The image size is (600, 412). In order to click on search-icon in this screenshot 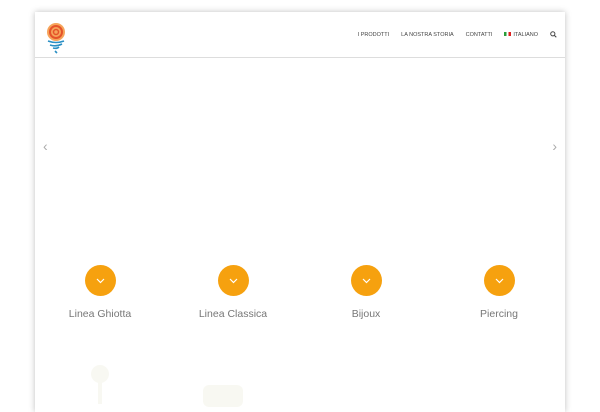, I will do `click(553, 34)`.